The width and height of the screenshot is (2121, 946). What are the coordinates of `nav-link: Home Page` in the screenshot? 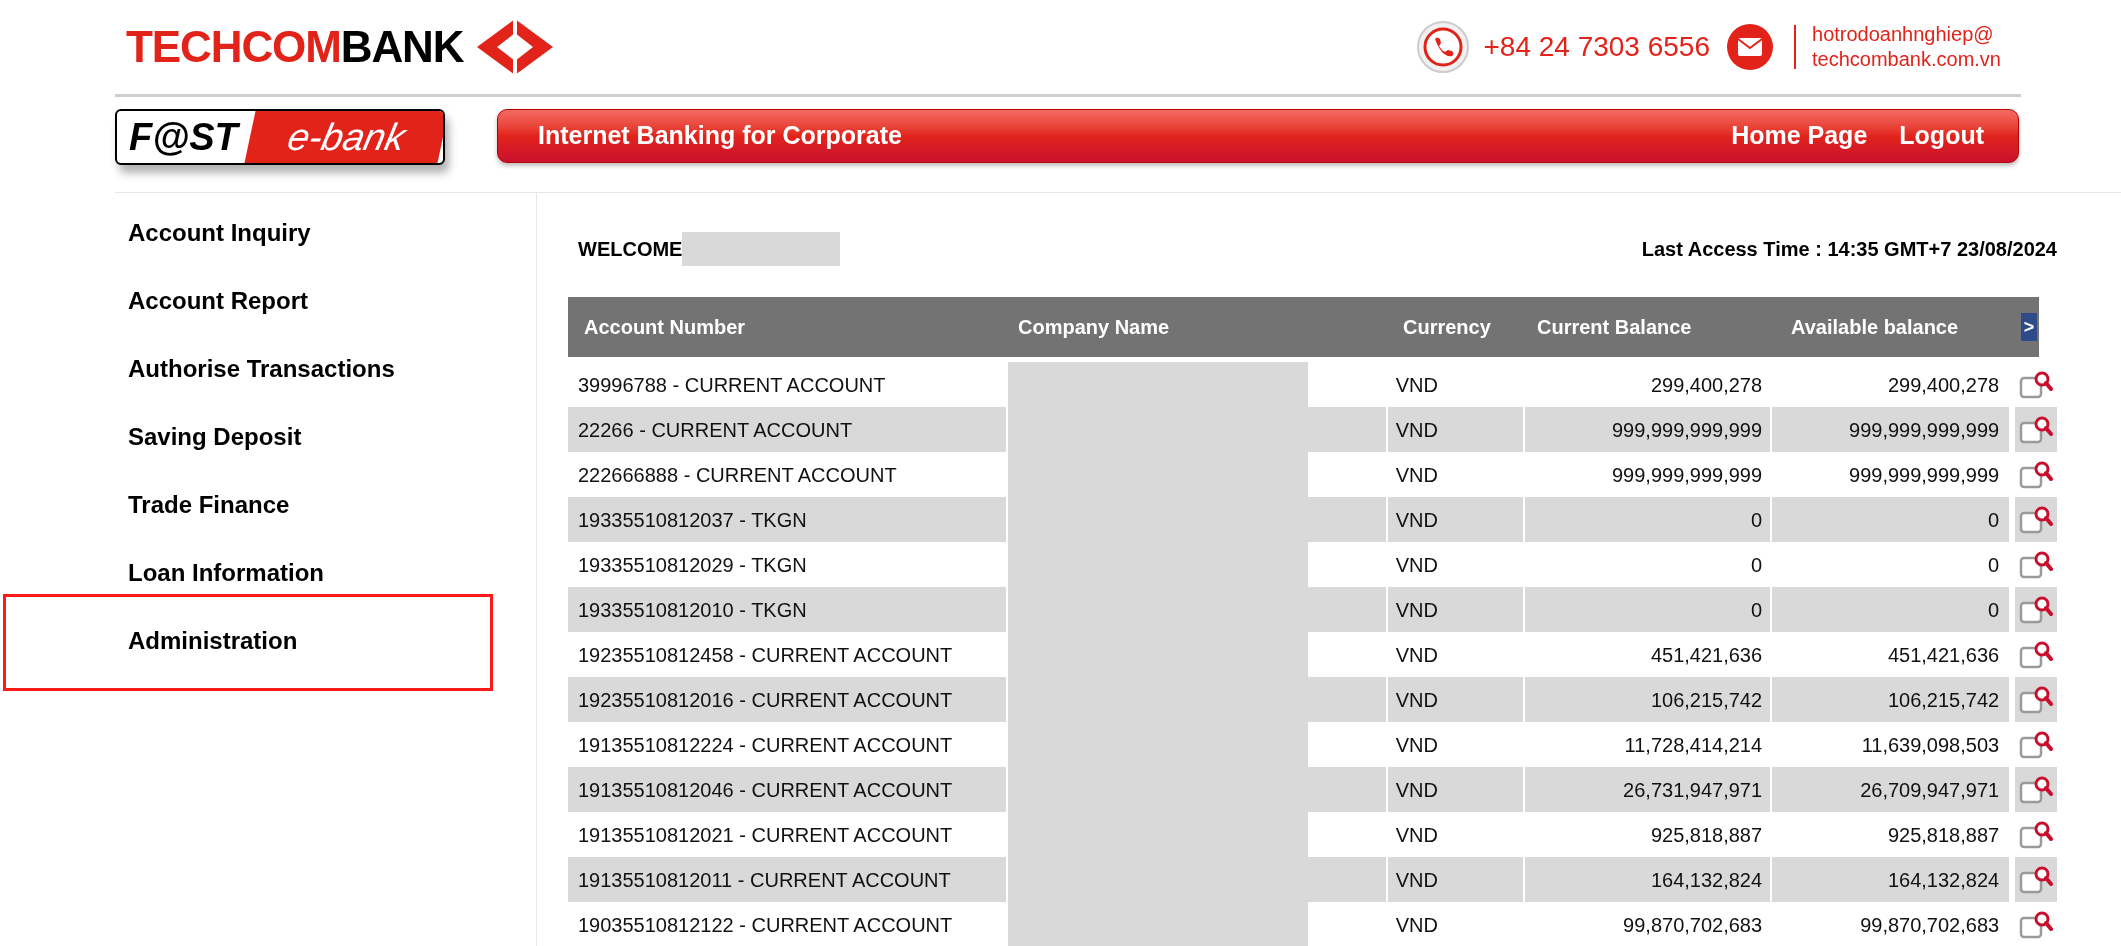 It's located at (1799, 136).